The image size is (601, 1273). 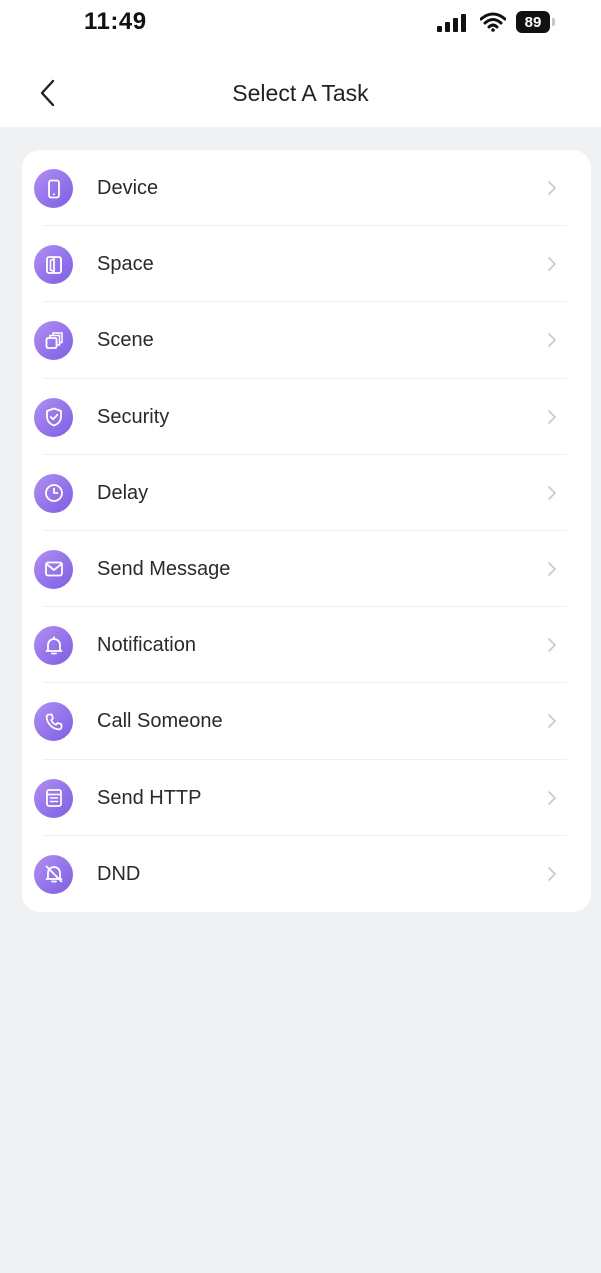 I want to click on clock-icon, so click(x=53, y=493).